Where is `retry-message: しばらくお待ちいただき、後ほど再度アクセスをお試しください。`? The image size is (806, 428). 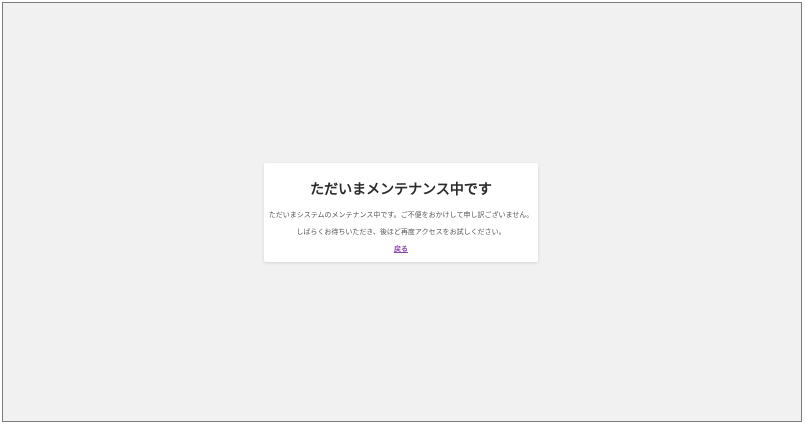 retry-message: しばらくお待ちいただき、後ほど再度アクセスをお試しください。 is located at coordinates (401, 232).